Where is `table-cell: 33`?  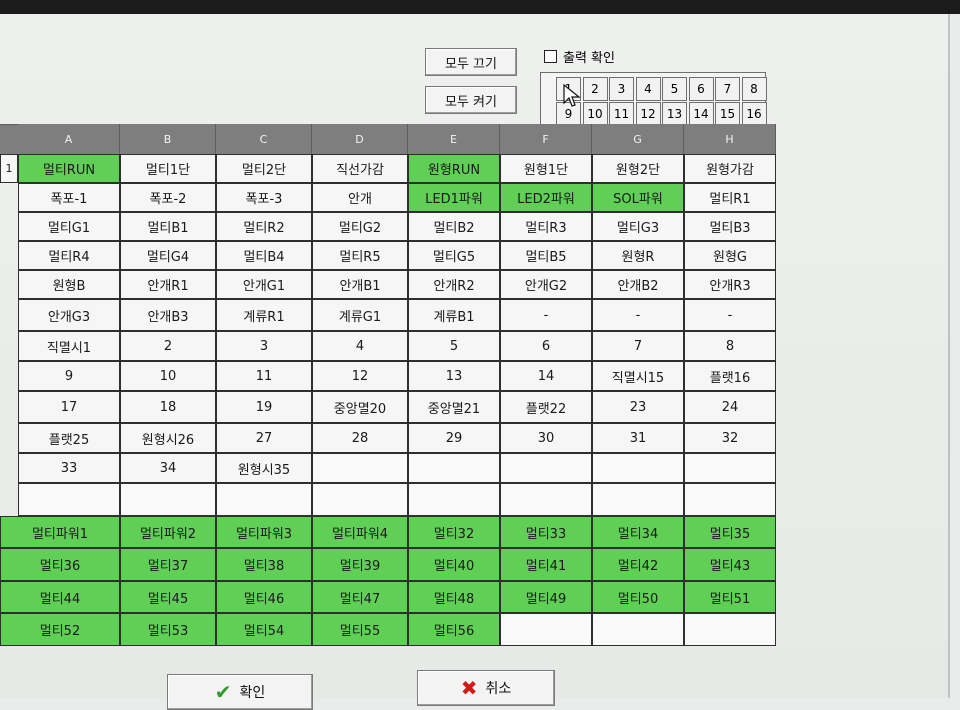
table-cell: 33 is located at coordinates (69, 468).